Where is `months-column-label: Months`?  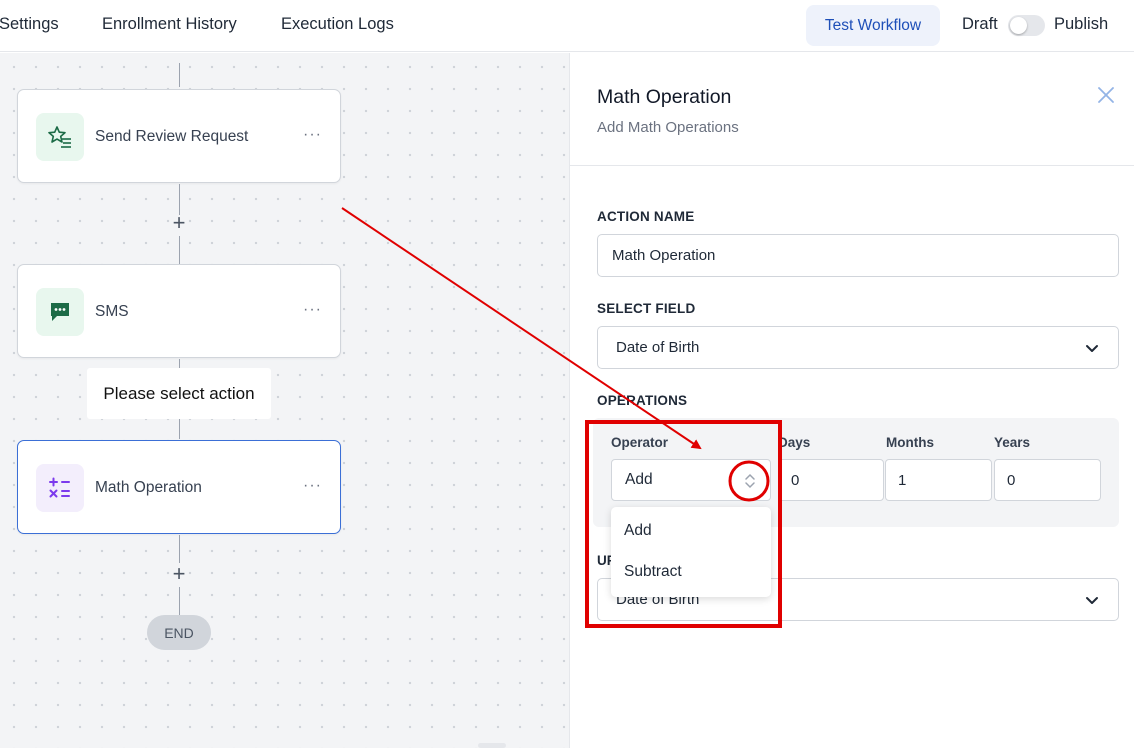
months-column-label: Months is located at coordinates (910, 442).